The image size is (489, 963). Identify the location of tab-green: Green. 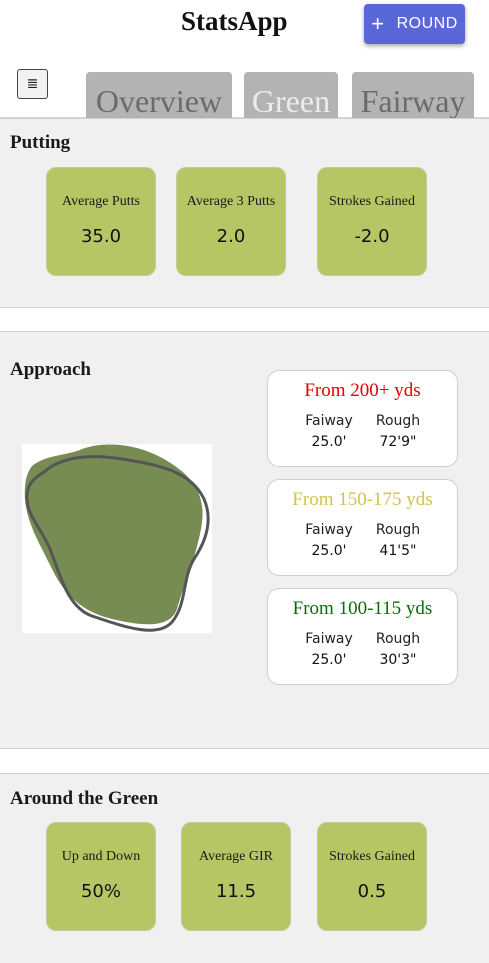
(291, 95).